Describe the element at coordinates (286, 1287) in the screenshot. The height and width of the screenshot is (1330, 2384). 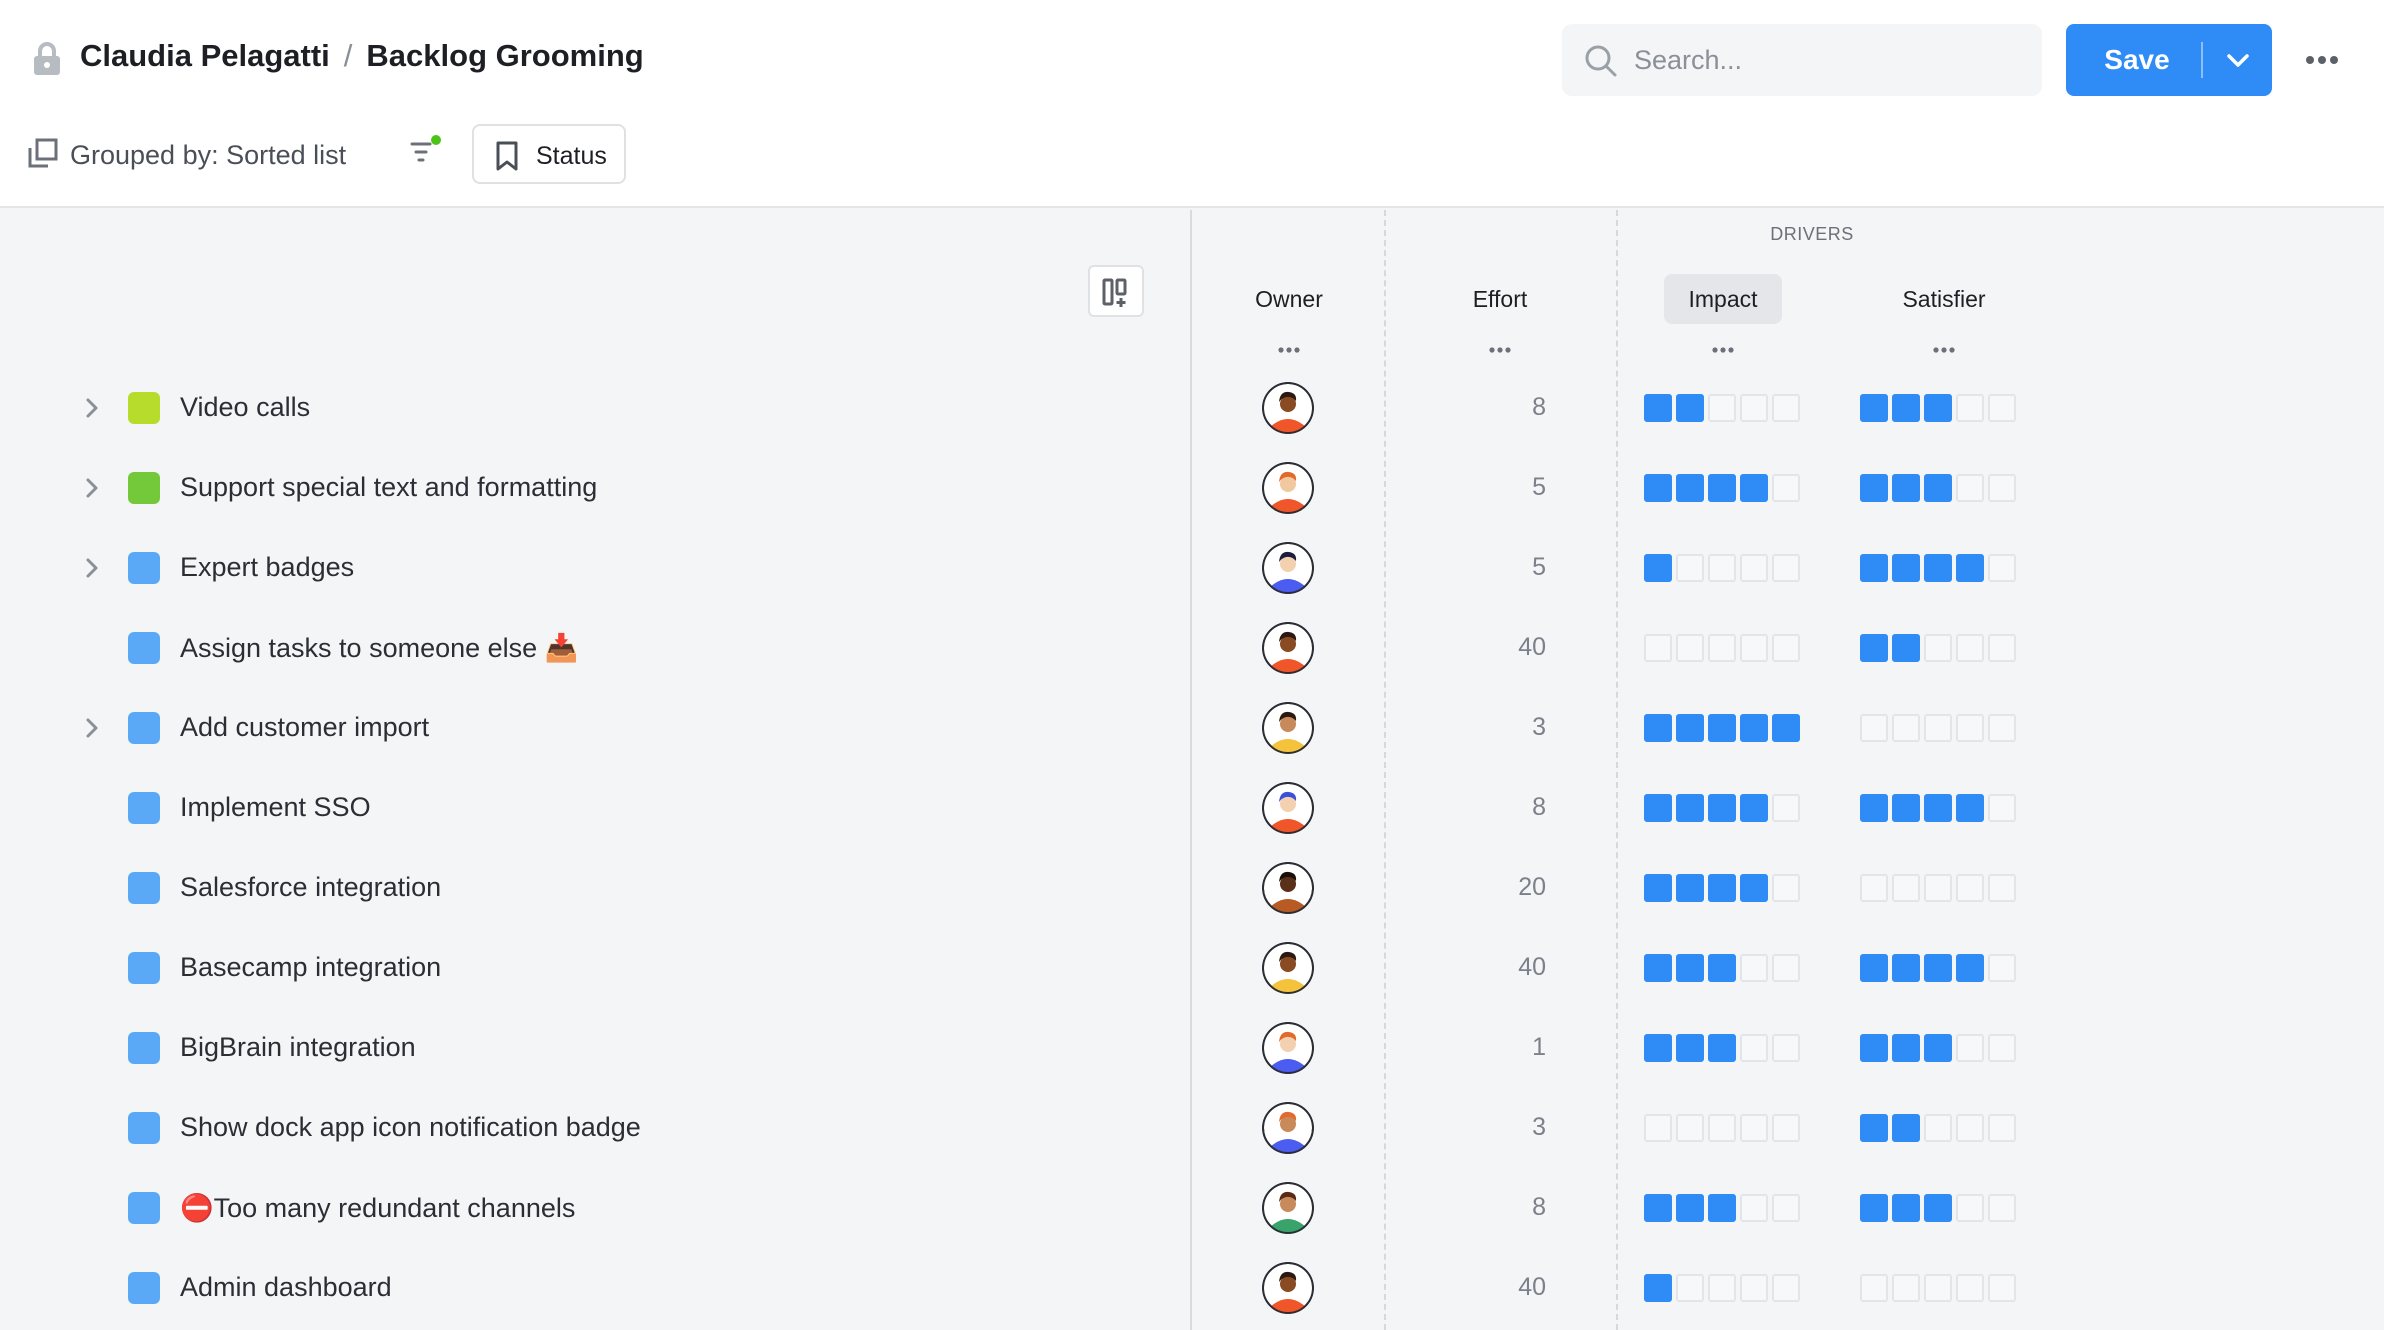
I see `item-title: Admin dashboard` at that location.